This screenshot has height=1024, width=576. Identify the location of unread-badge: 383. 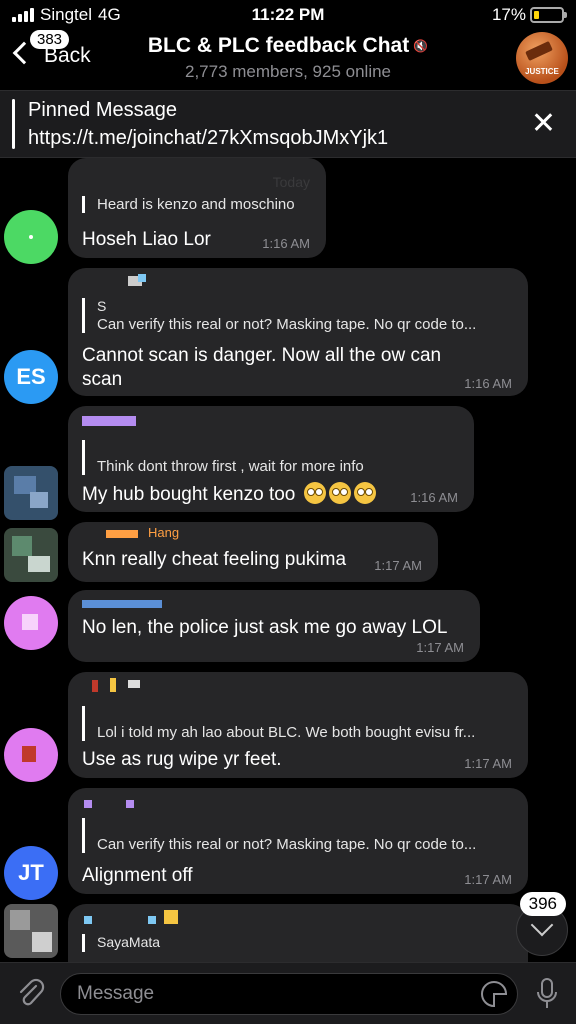
(50, 39).